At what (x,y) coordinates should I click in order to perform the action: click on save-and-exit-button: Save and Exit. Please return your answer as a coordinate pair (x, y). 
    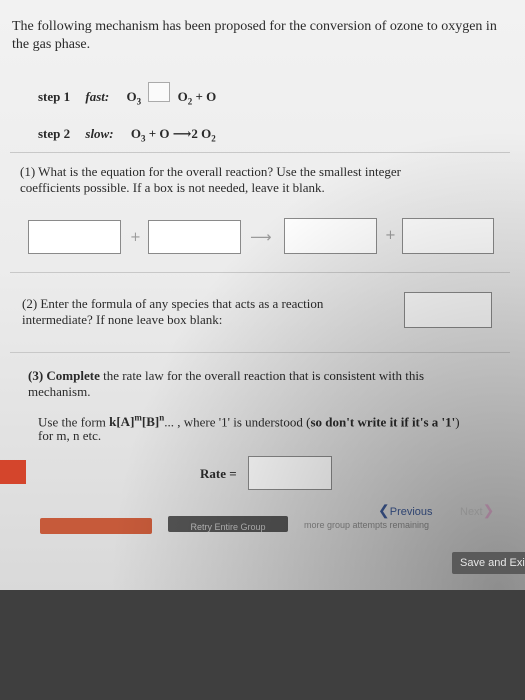
    Looking at the image, I should click on (488, 563).